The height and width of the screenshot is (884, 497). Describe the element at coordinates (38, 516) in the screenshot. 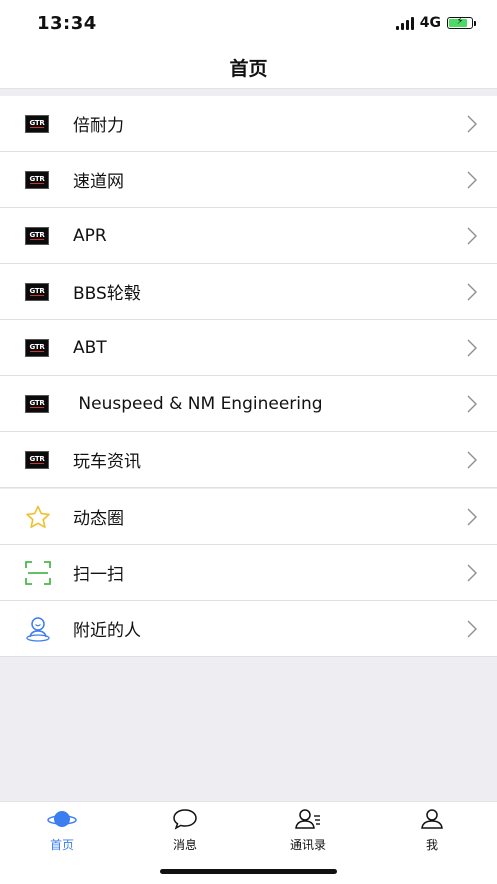

I see `star-icon` at that location.